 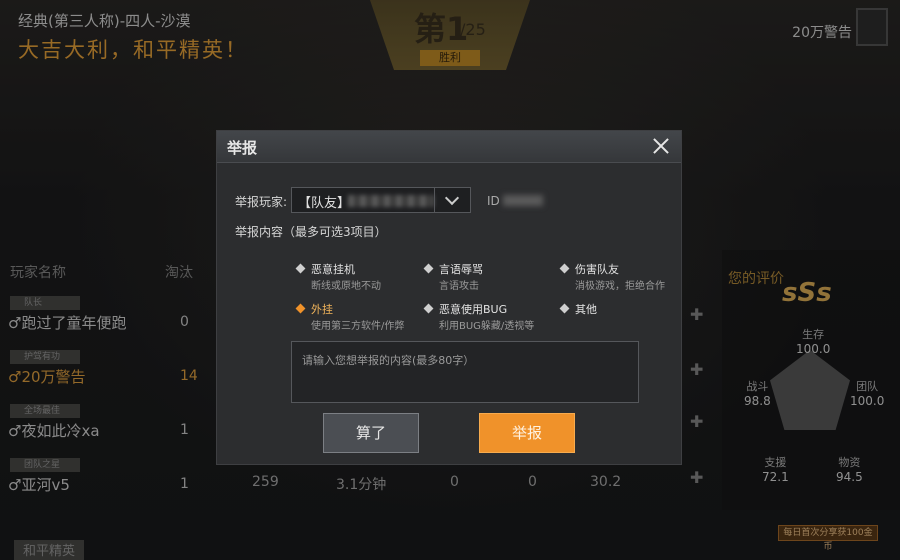 What do you see at coordinates (391, 201) in the screenshot?
I see `blurred-player-name` at bounding box center [391, 201].